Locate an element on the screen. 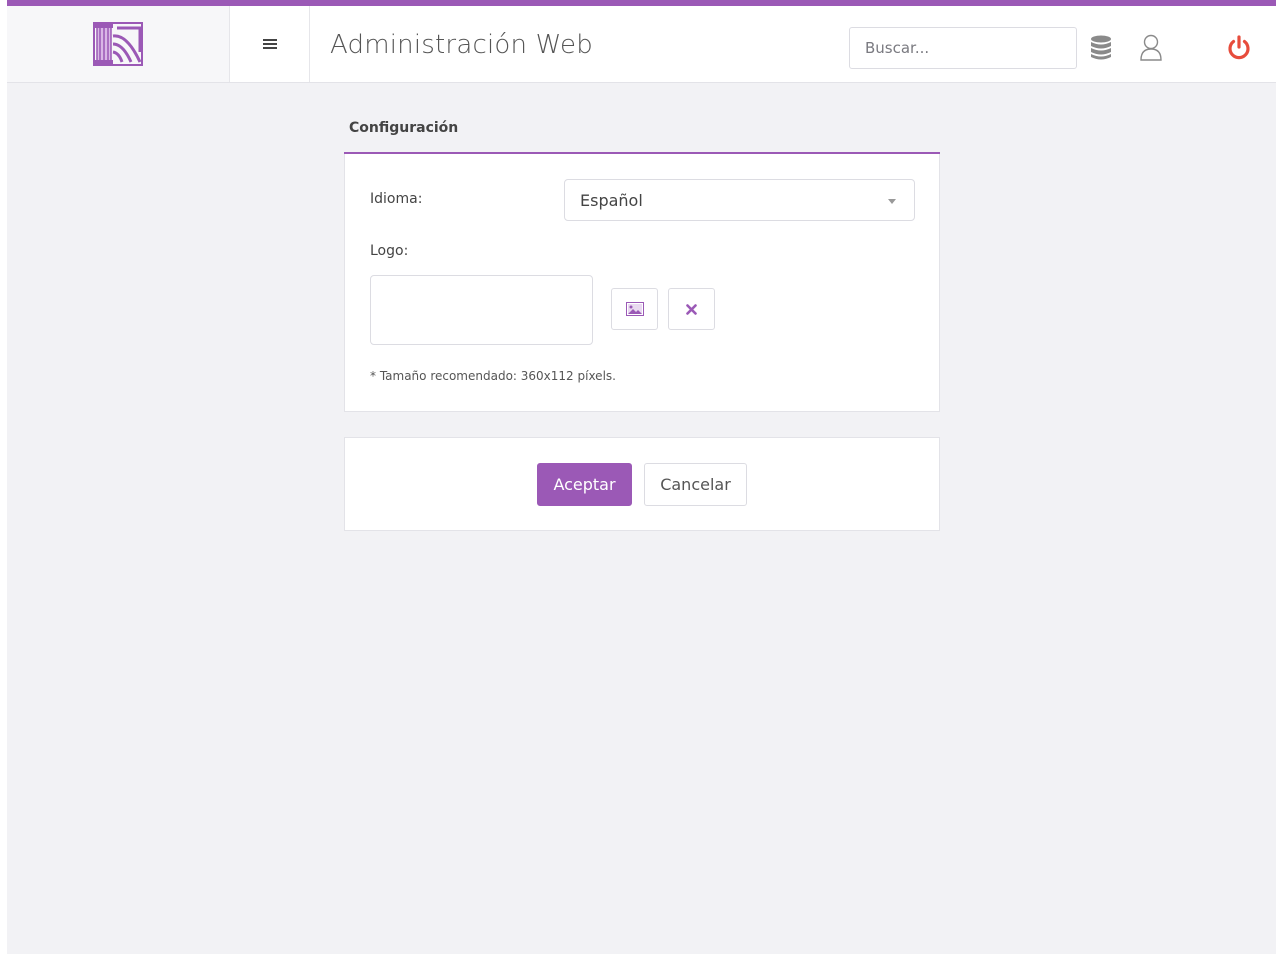  logout-button is located at coordinates (1239, 48).